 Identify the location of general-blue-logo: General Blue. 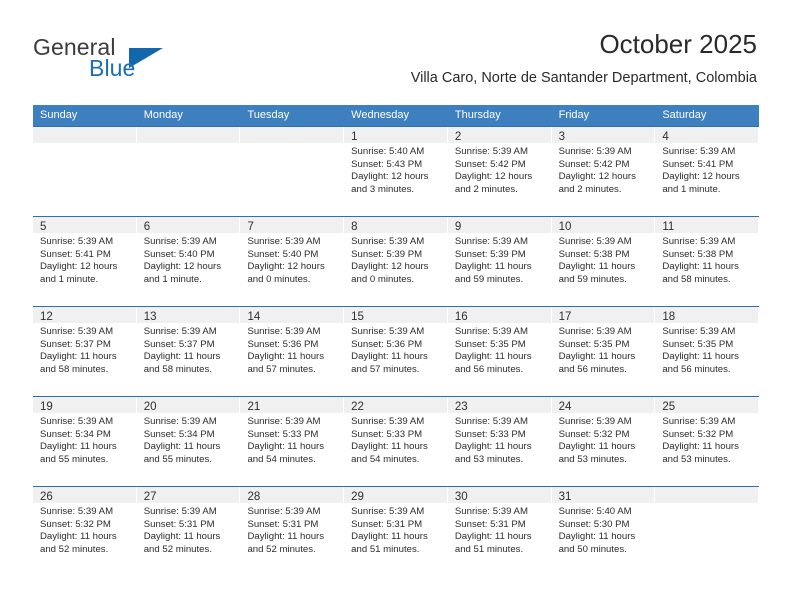
(133, 62).